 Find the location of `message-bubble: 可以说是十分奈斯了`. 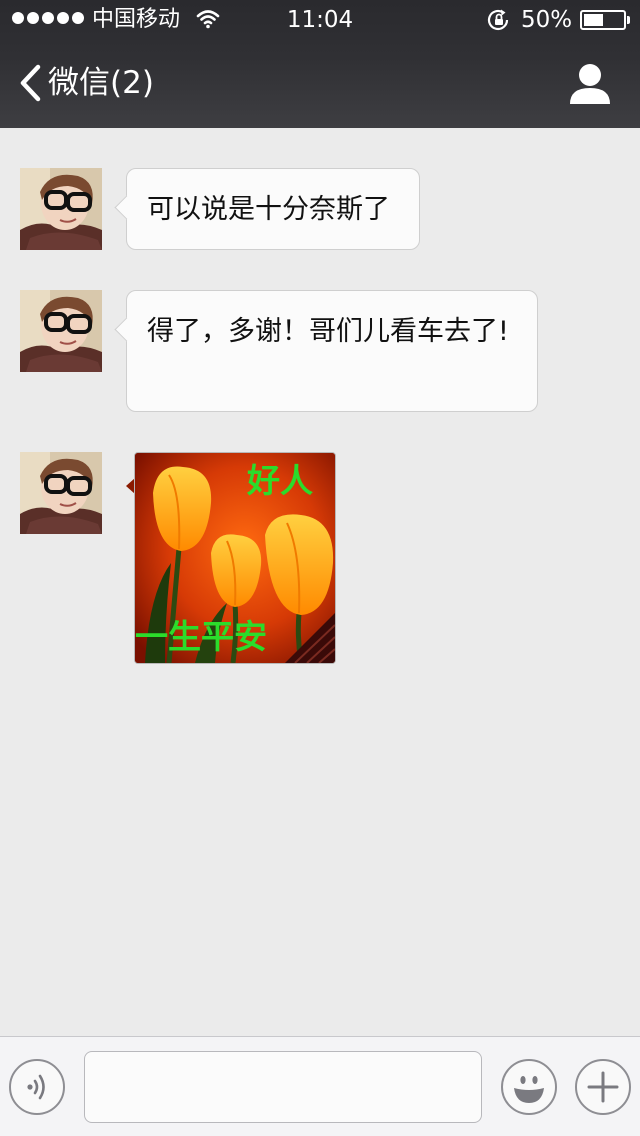

message-bubble: 可以说是十分奈斯了 is located at coordinates (267, 209).